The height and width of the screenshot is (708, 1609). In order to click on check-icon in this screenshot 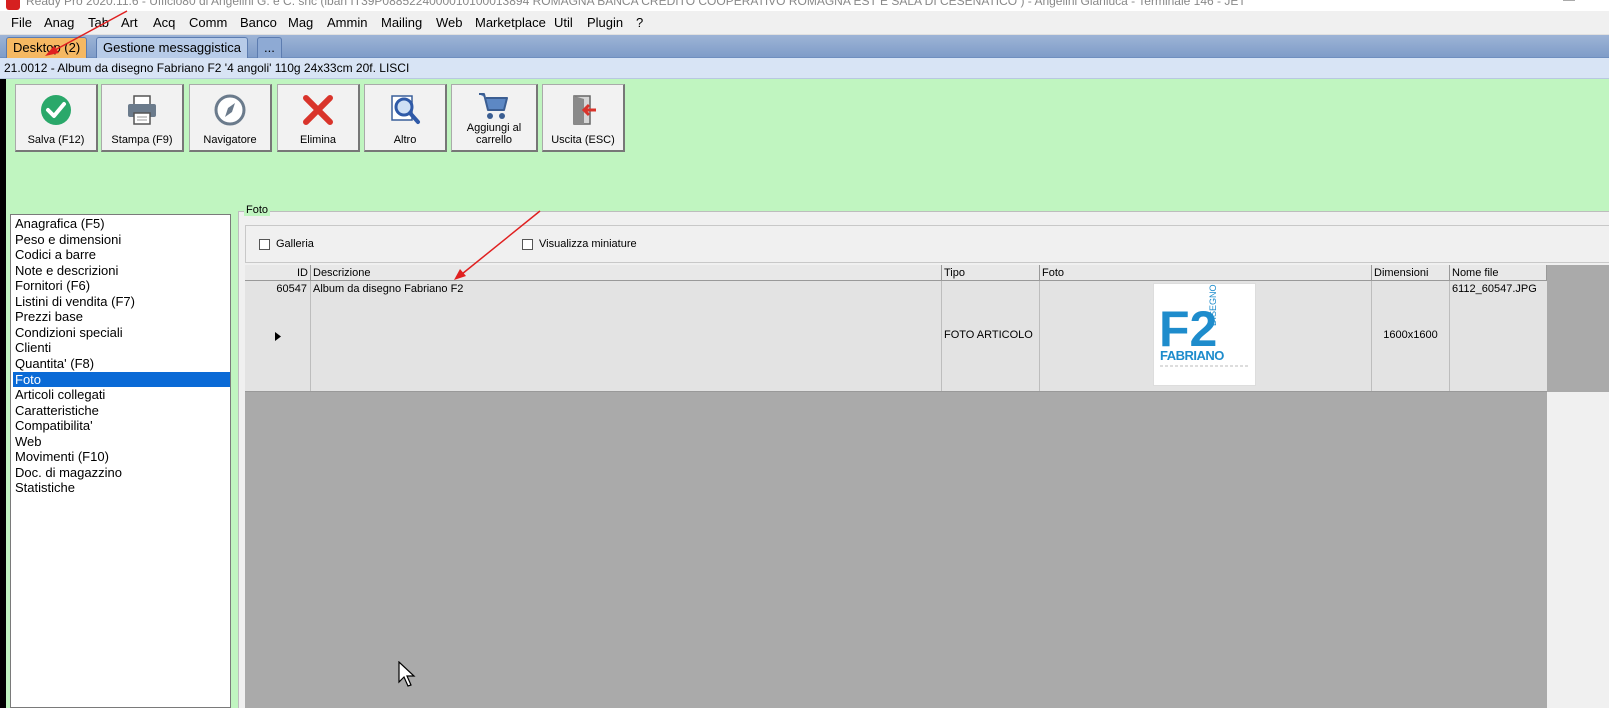, I will do `click(56, 110)`.